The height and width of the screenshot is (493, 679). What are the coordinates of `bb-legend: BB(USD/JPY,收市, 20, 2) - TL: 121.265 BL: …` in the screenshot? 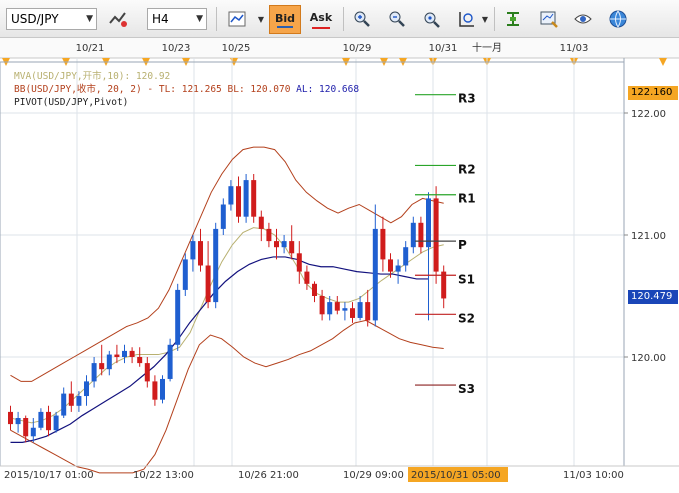 It's located at (186, 89).